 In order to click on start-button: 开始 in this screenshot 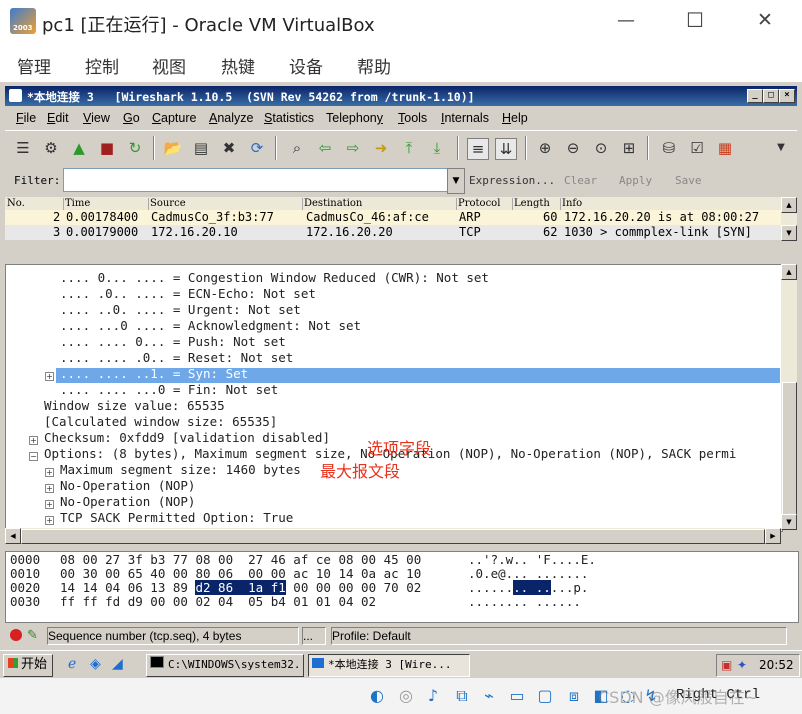, I will do `click(28, 665)`.